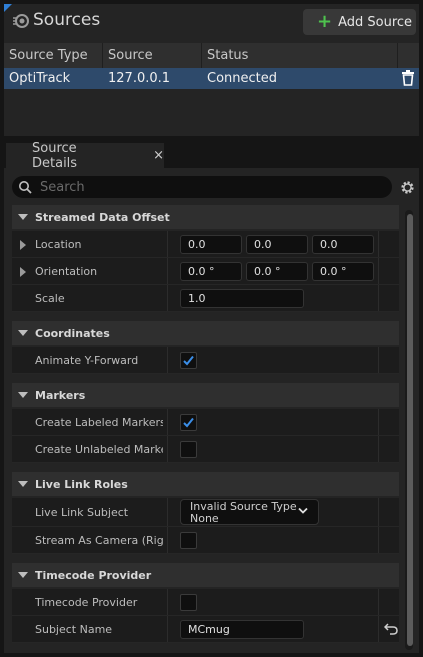 The height and width of the screenshot is (657, 423). I want to click on property-row-location: Location 0.0 0.0 0.0, so click(205, 244).